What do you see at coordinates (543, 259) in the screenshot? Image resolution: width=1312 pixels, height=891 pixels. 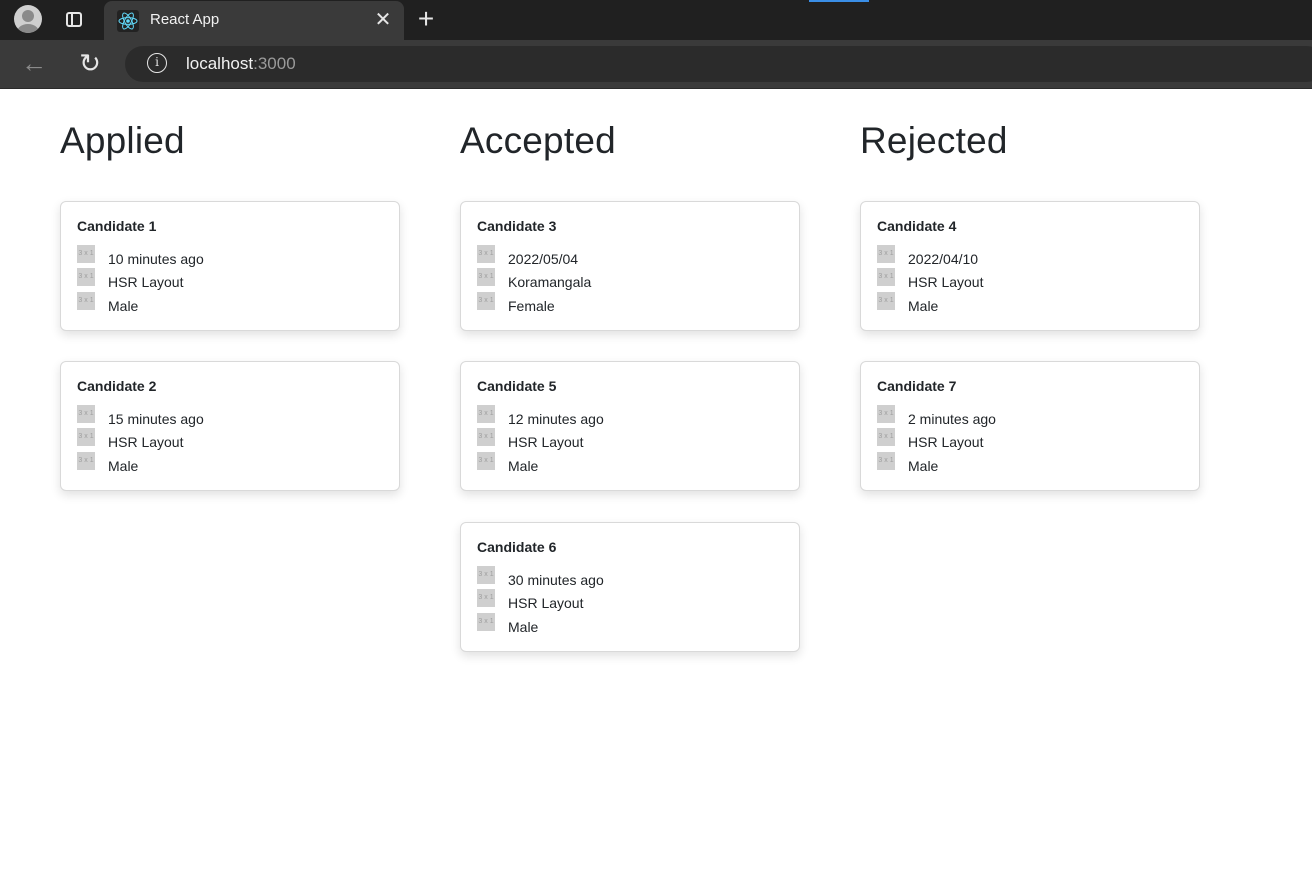 I see `candidate-time: 2022/05/04` at bounding box center [543, 259].